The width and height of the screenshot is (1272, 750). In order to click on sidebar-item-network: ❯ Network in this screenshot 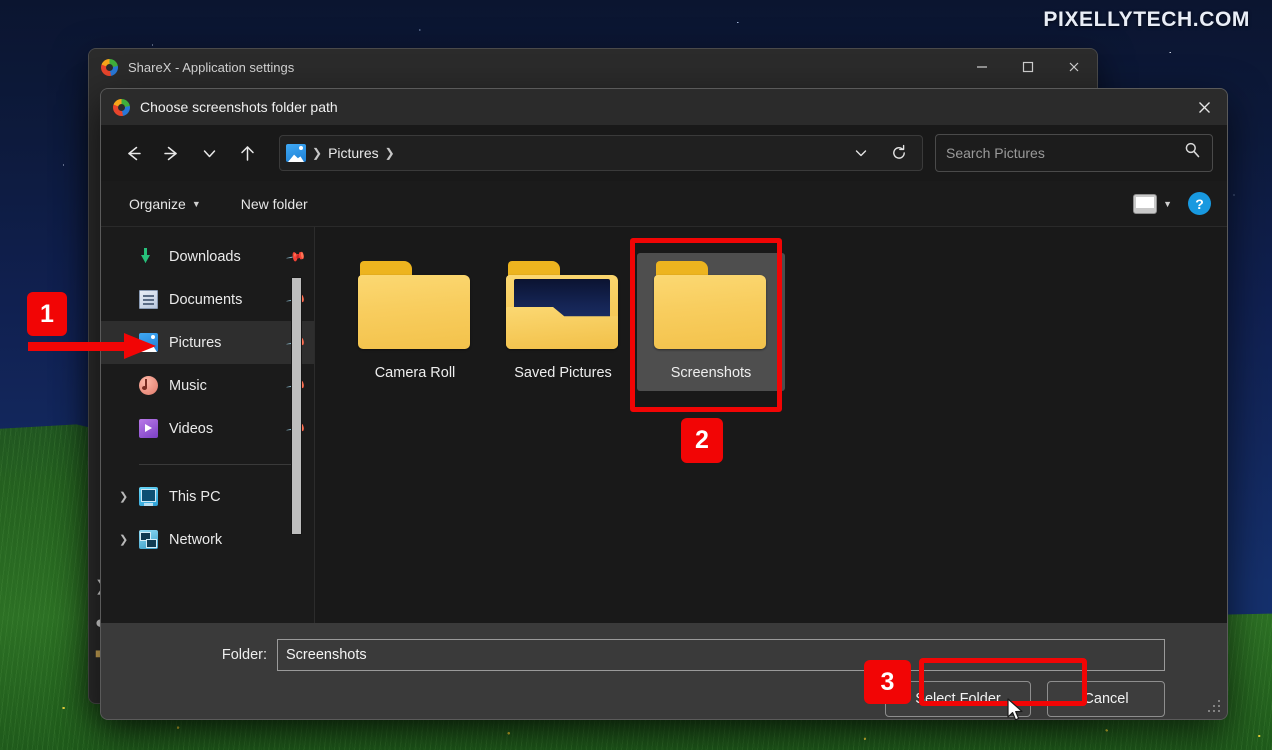, I will do `click(207, 539)`.